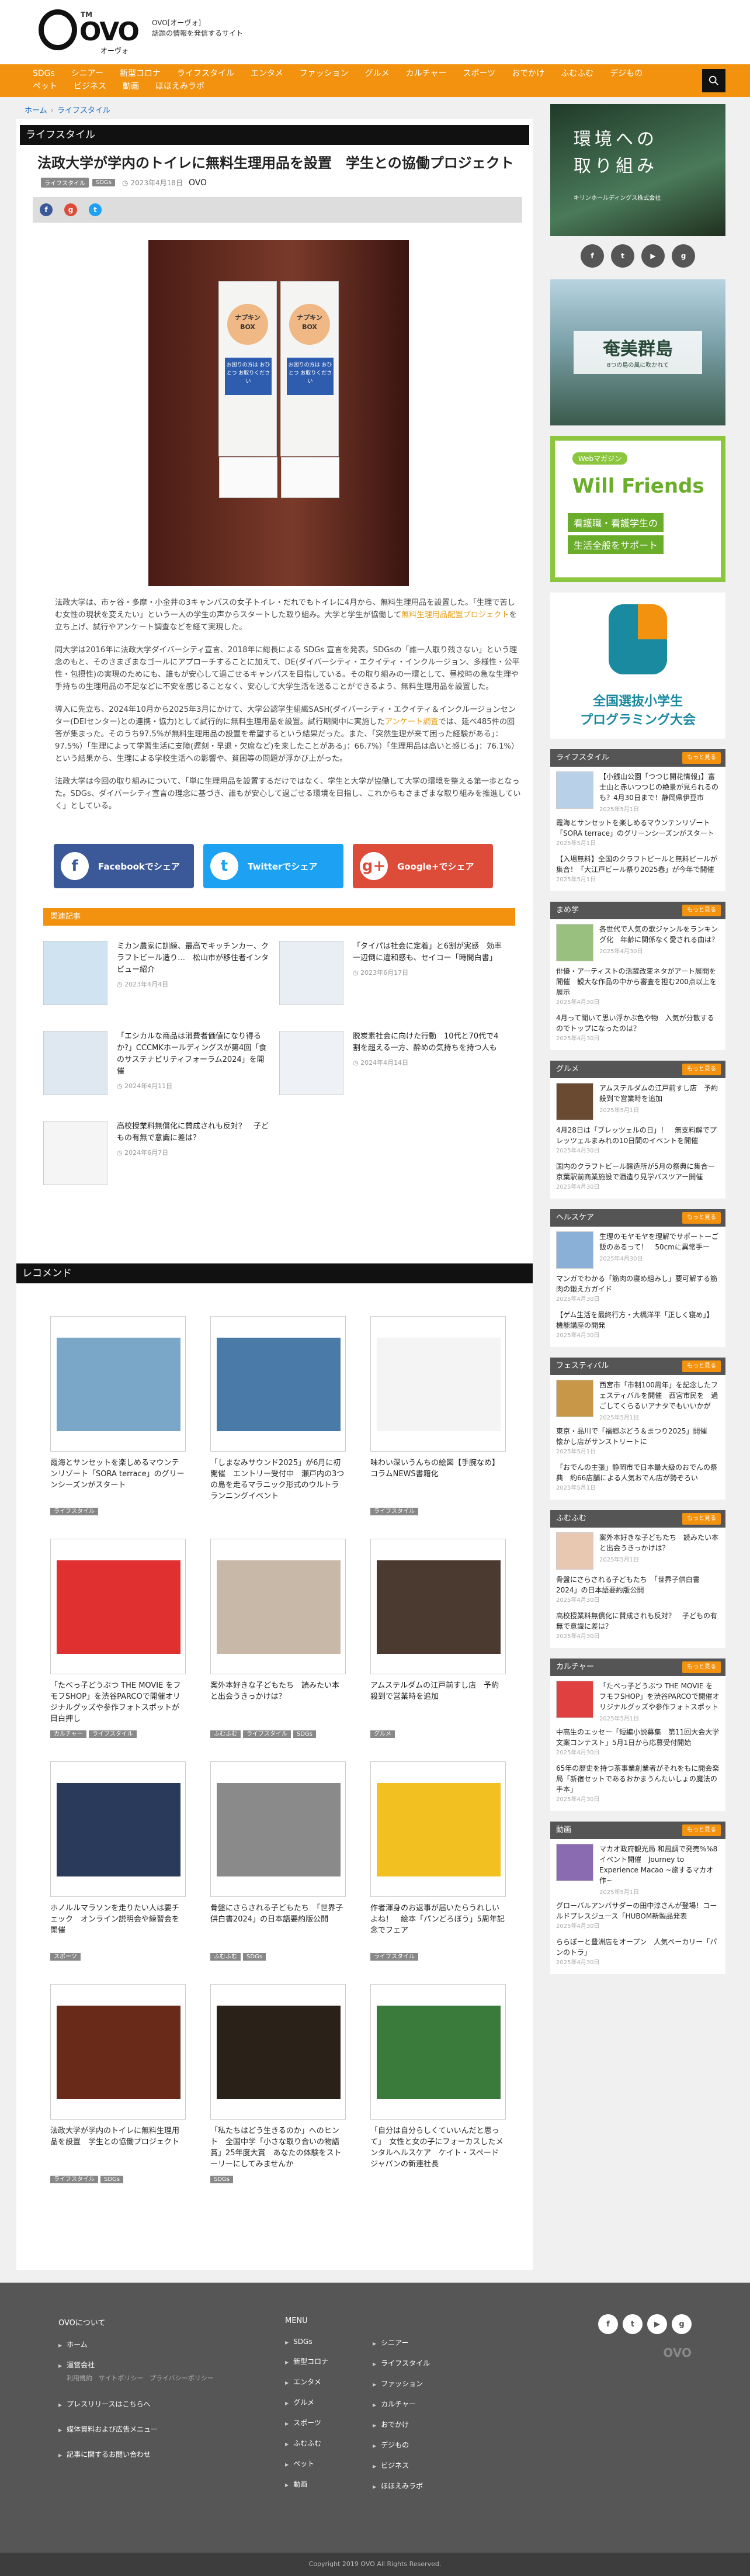 This screenshot has height=2576, width=750. I want to click on widget-item: 【ゲム生活を最終行方・大橋洋平「正しく寝め」】機能講座の開発 2025年4月30日, so click(638, 1323).